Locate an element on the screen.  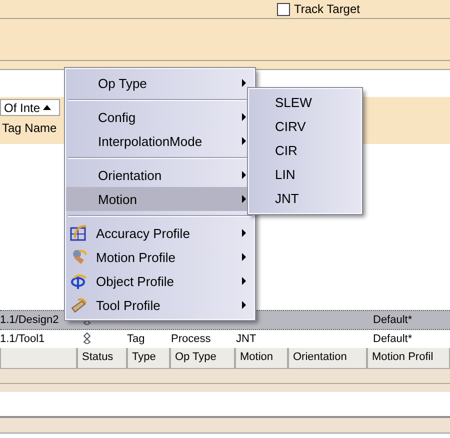
node-icon is located at coordinates (87, 338).